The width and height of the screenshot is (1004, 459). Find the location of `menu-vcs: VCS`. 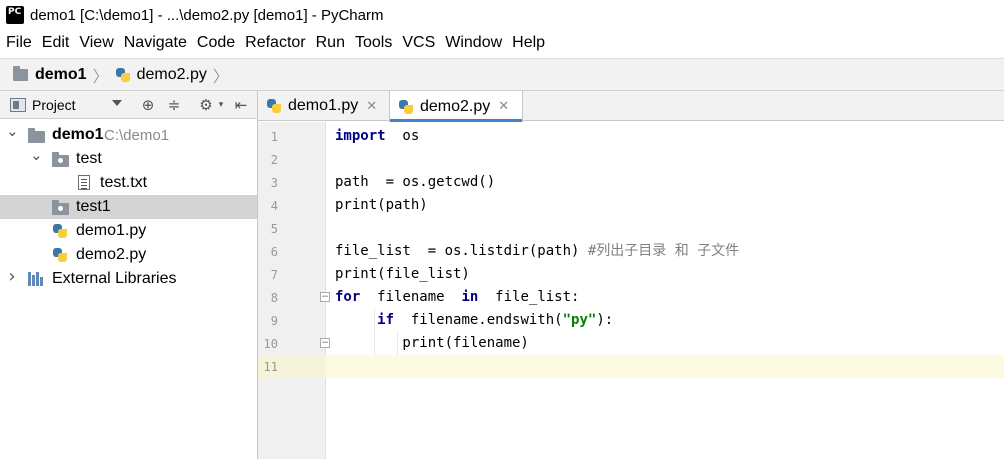

menu-vcs: VCS is located at coordinates (418, 43).